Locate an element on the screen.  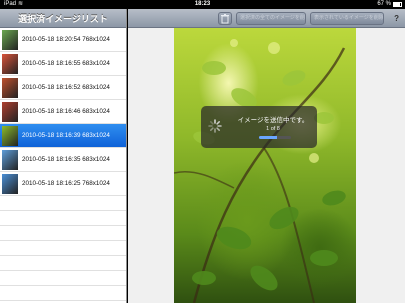
sending-progress-bar is located at coordinates (275, 137).